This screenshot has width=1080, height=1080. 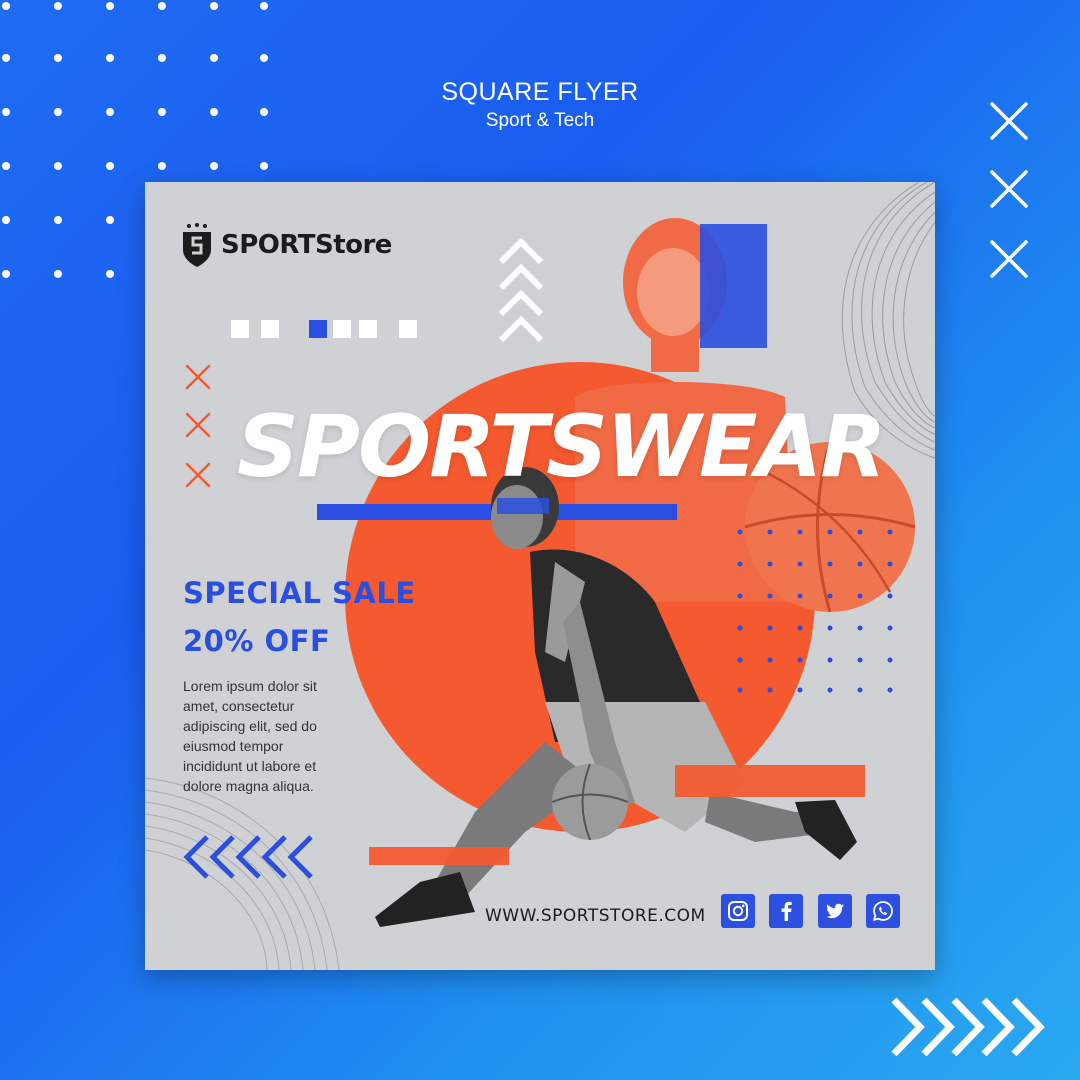 I want to click on up-chevrons-decoration, so click(x=521, y=290).